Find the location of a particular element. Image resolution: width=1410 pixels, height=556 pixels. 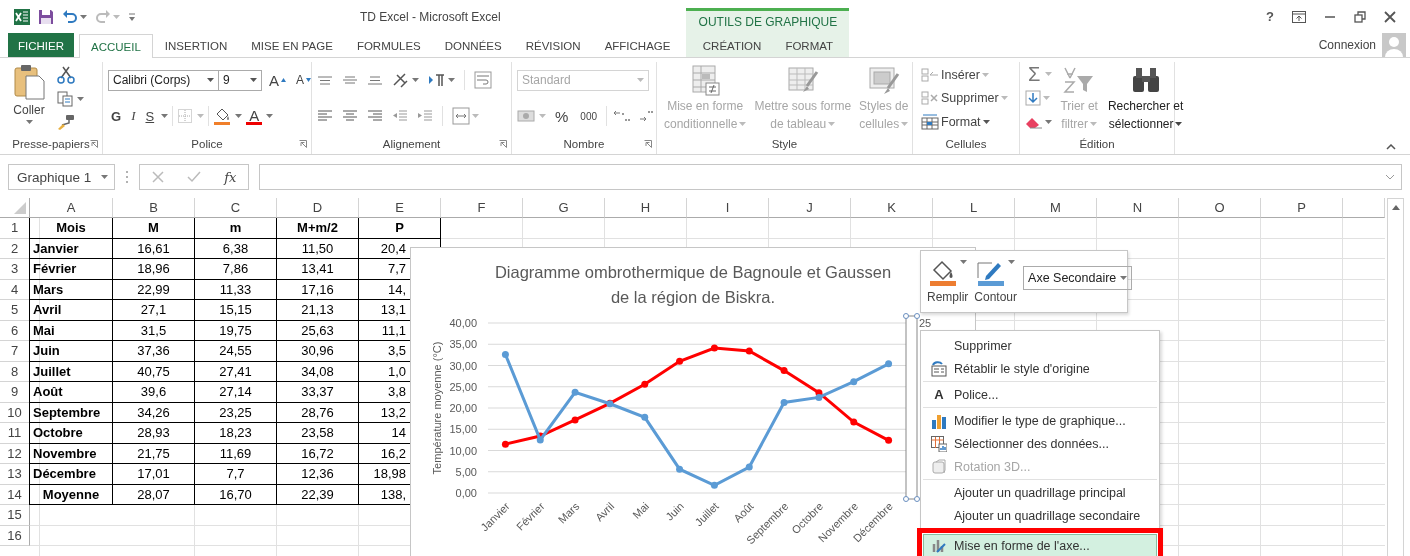

grip-icon is located at coordinates (127, 177).